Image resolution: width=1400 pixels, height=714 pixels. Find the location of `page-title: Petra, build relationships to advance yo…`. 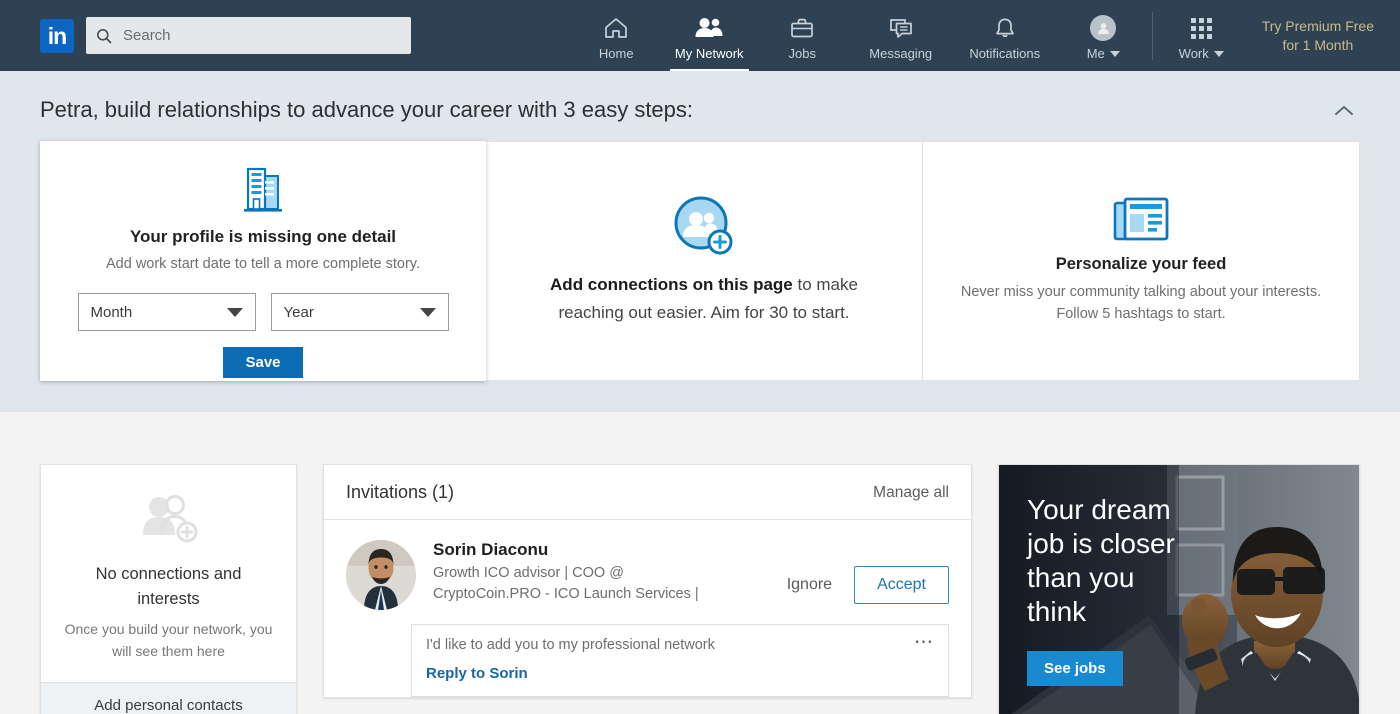

page-title: Petra, build relationships to advance yo… is located at coordinates (367, 109).